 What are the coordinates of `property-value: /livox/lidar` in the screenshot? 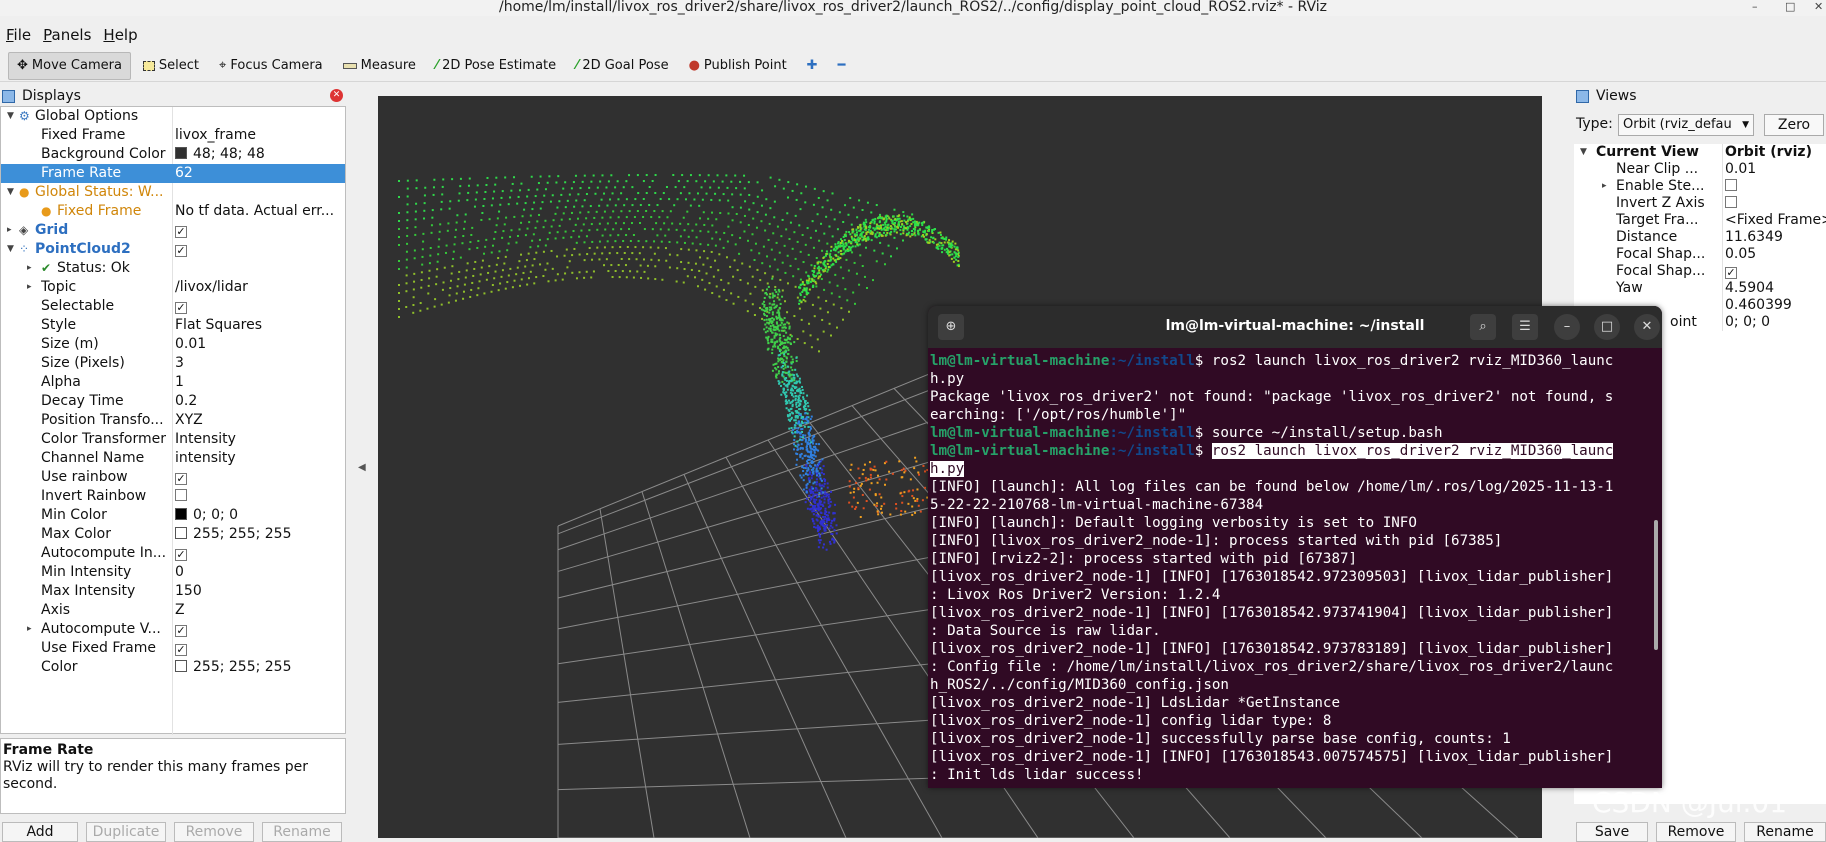 It's located at (260, 287).